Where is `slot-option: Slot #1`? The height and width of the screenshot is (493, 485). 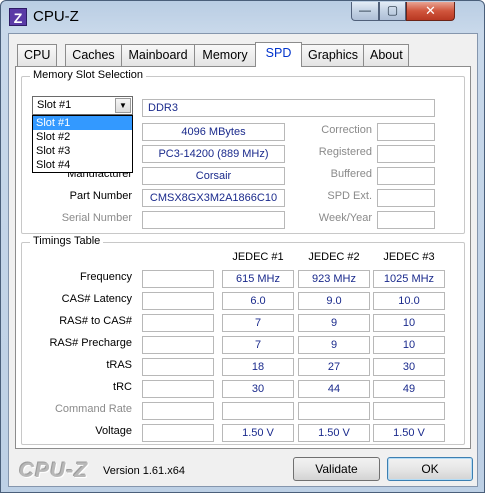 slot-option: Slot #1 is located at coordinates (82, 123).